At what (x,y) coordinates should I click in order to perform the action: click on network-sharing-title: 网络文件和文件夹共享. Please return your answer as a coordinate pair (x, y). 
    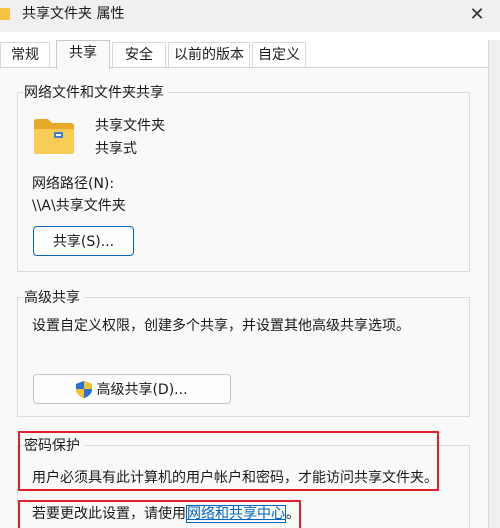
    Looking at the image, I should click on (96, 93).